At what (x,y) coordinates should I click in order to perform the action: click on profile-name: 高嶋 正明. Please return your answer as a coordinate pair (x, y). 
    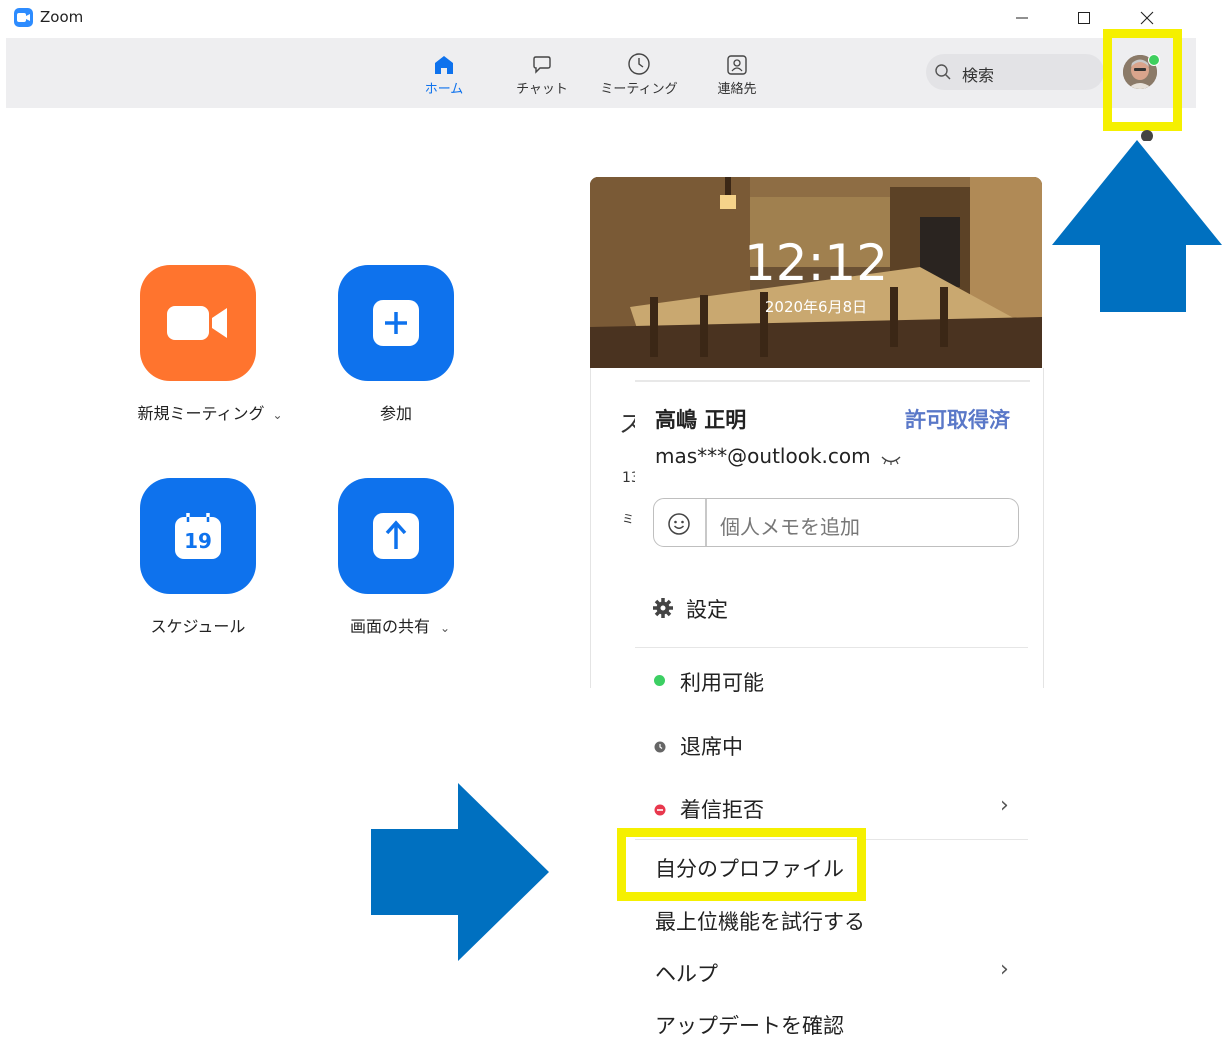
    Looking at the image, I should click on (701, 420).